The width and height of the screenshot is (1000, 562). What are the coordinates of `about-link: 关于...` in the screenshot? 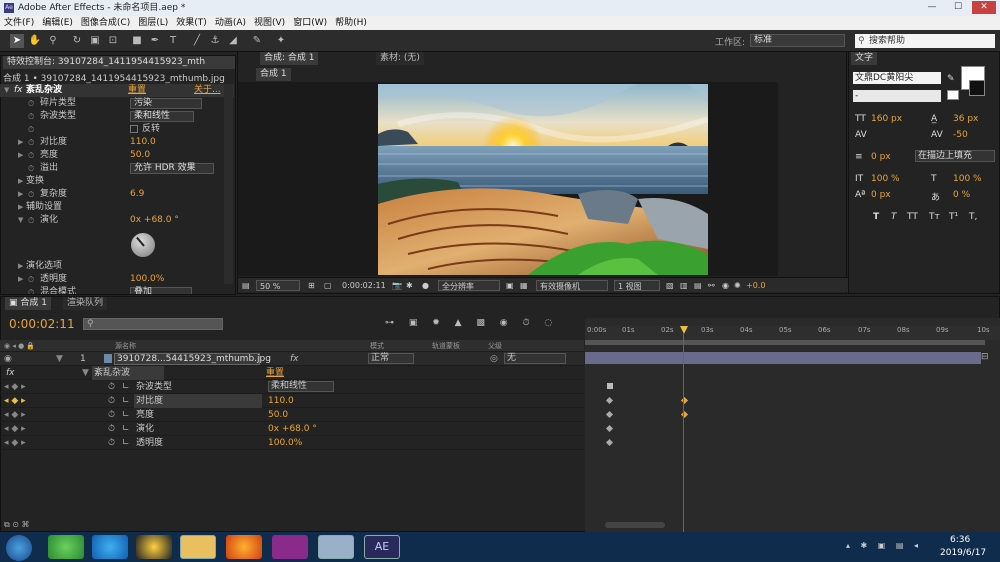 It's located at (207, 90).